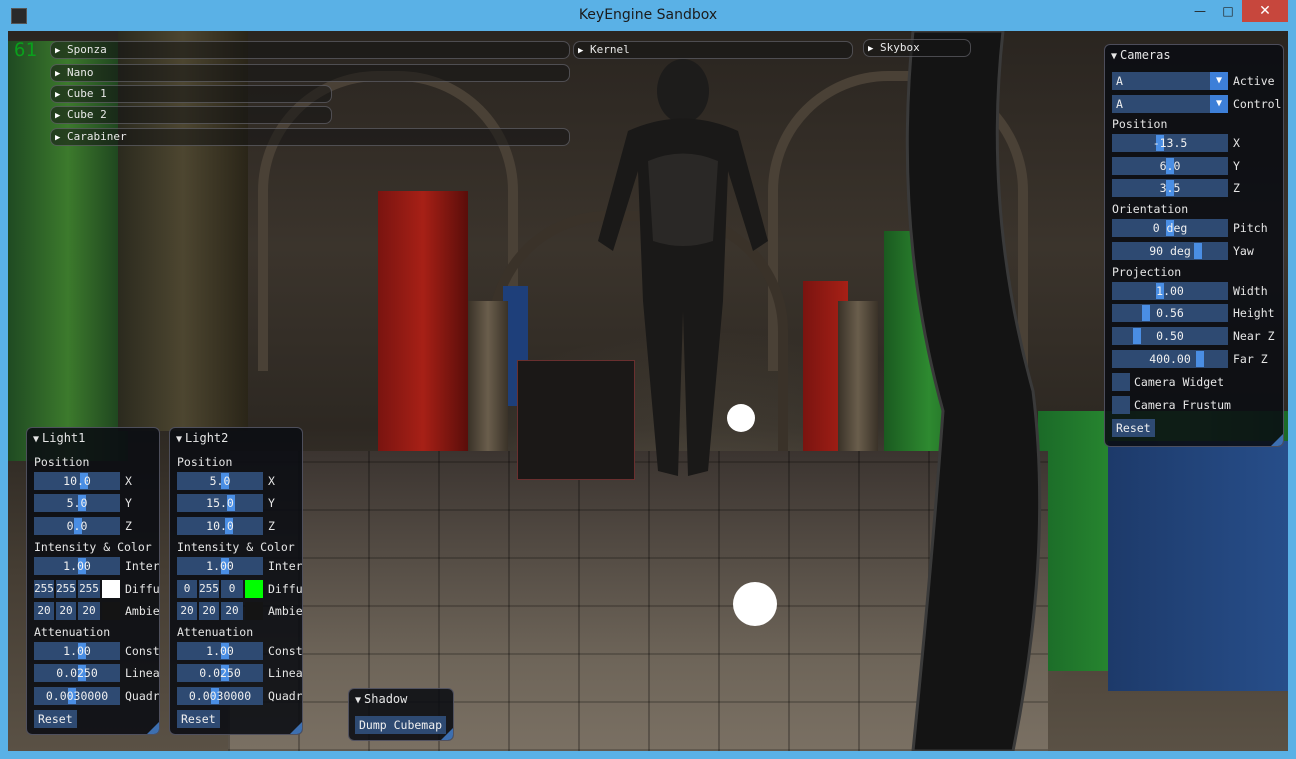  Describe the element at coordinates (310, 73) in the screenshot. I see `header-nano: ▶ Nano` at that location.